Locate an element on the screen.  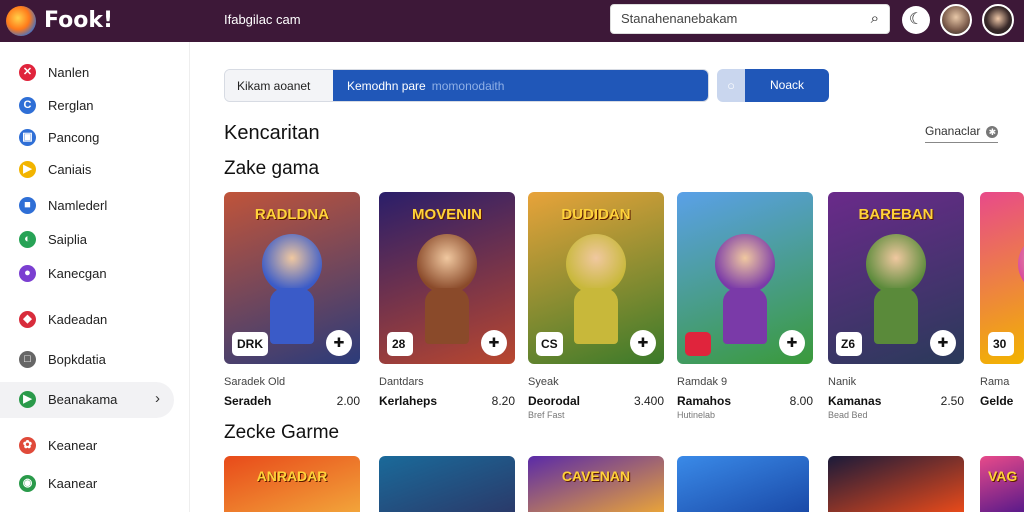
game-thumbnail: MOVENIN 28 ✚ is located at coordinates (447, 278).